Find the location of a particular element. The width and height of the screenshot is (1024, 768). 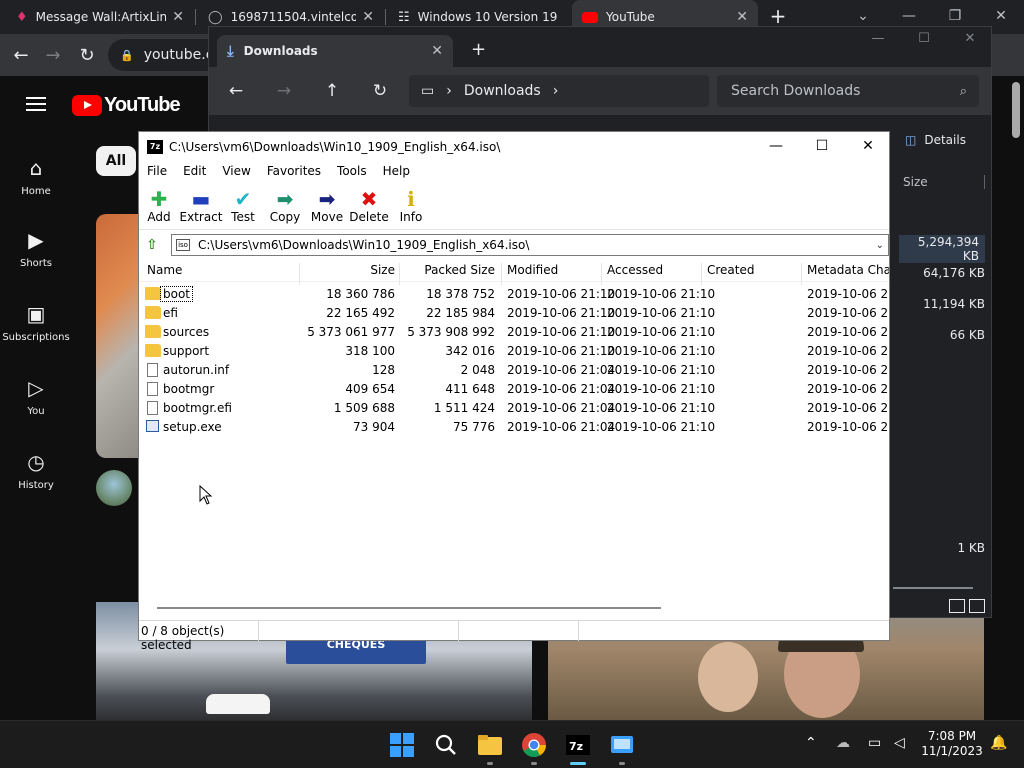

notifications-bell-icon: 🔔 is located at coordinates (998, 743).